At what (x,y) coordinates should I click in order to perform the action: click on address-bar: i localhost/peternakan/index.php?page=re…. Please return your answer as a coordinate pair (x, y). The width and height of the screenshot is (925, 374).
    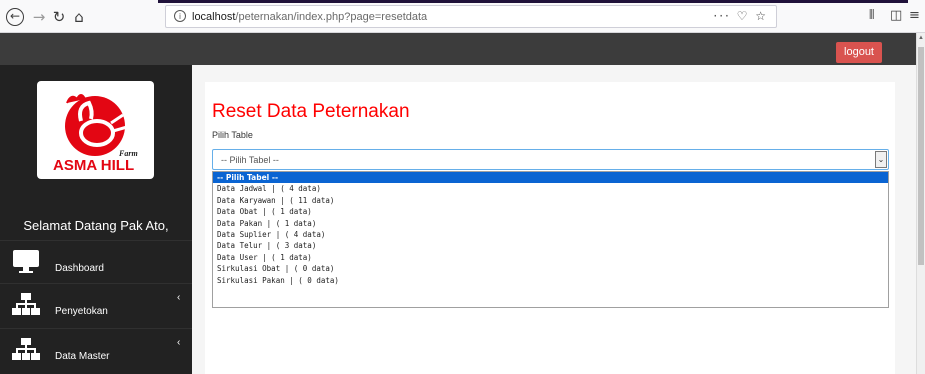
    Looking at the image, I should click on (471, 16).